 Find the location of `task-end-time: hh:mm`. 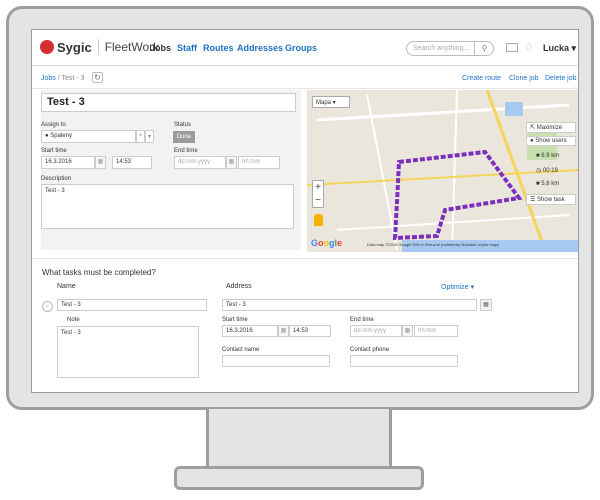

task-end-time: hh:mm is located at coordinates (436, 331).